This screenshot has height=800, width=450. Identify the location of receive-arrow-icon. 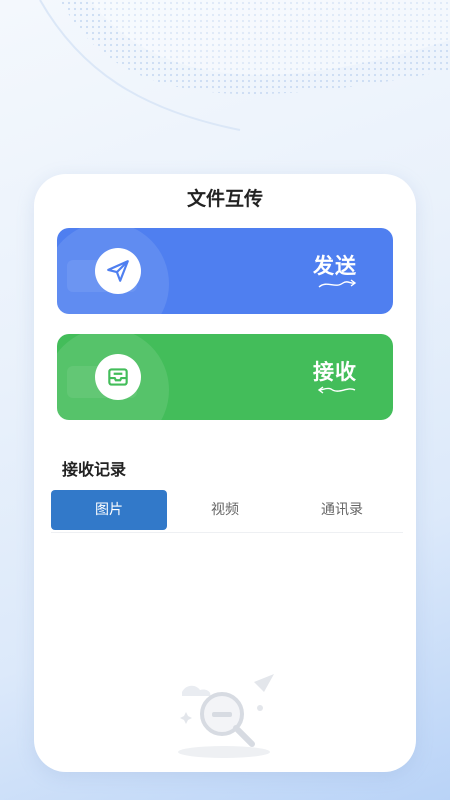
(336, 390).